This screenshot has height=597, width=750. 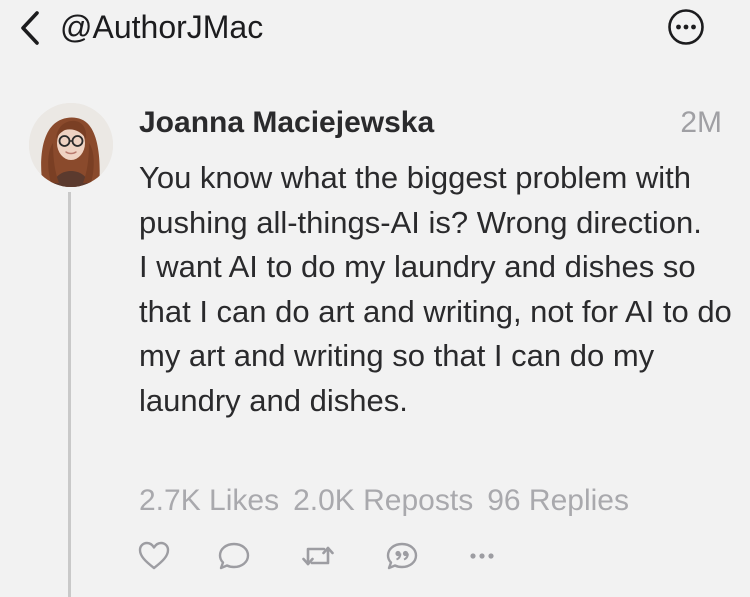 I want to click on likes-count: 2.7K Likes, so click(x=209, y=500).